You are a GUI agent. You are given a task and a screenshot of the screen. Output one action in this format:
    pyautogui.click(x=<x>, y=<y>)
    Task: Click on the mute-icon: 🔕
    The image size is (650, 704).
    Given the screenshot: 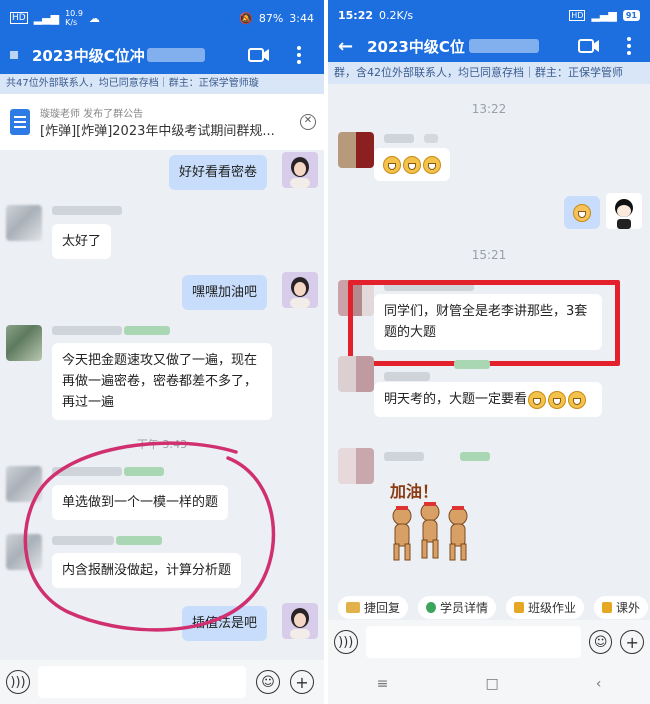 What is the action you would take?
    pyautogui.click(x=246, y=18)
    